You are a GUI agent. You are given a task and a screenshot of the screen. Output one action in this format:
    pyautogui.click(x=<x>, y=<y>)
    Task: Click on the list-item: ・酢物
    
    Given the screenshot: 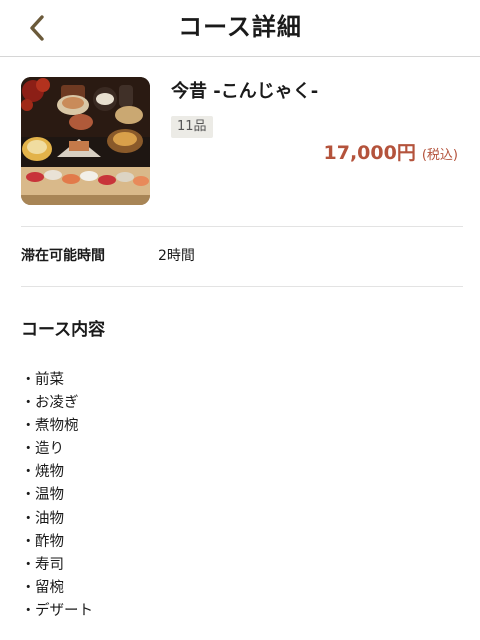 What is the action you would take?
    pyautogui.click(x=57, y=542)
    